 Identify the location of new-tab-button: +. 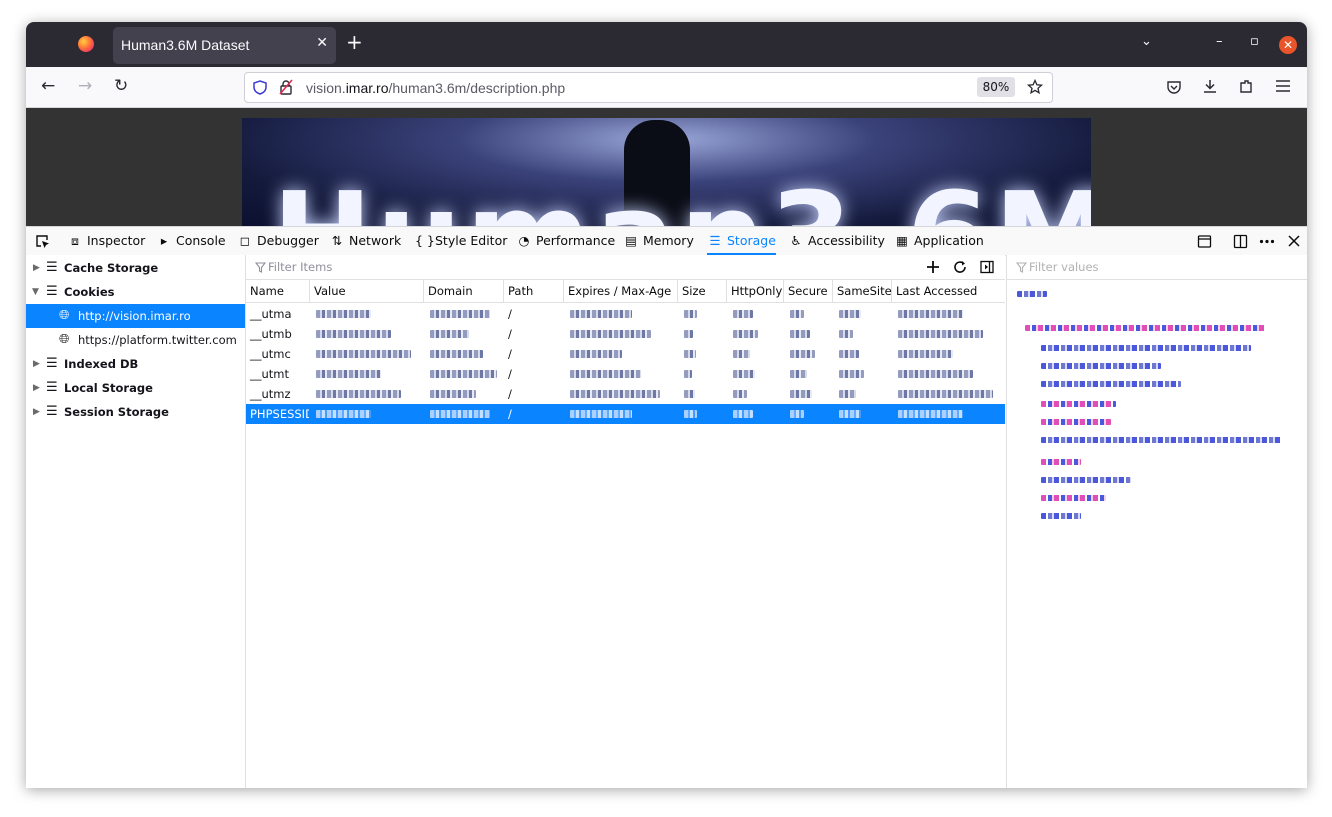
(354, 42).